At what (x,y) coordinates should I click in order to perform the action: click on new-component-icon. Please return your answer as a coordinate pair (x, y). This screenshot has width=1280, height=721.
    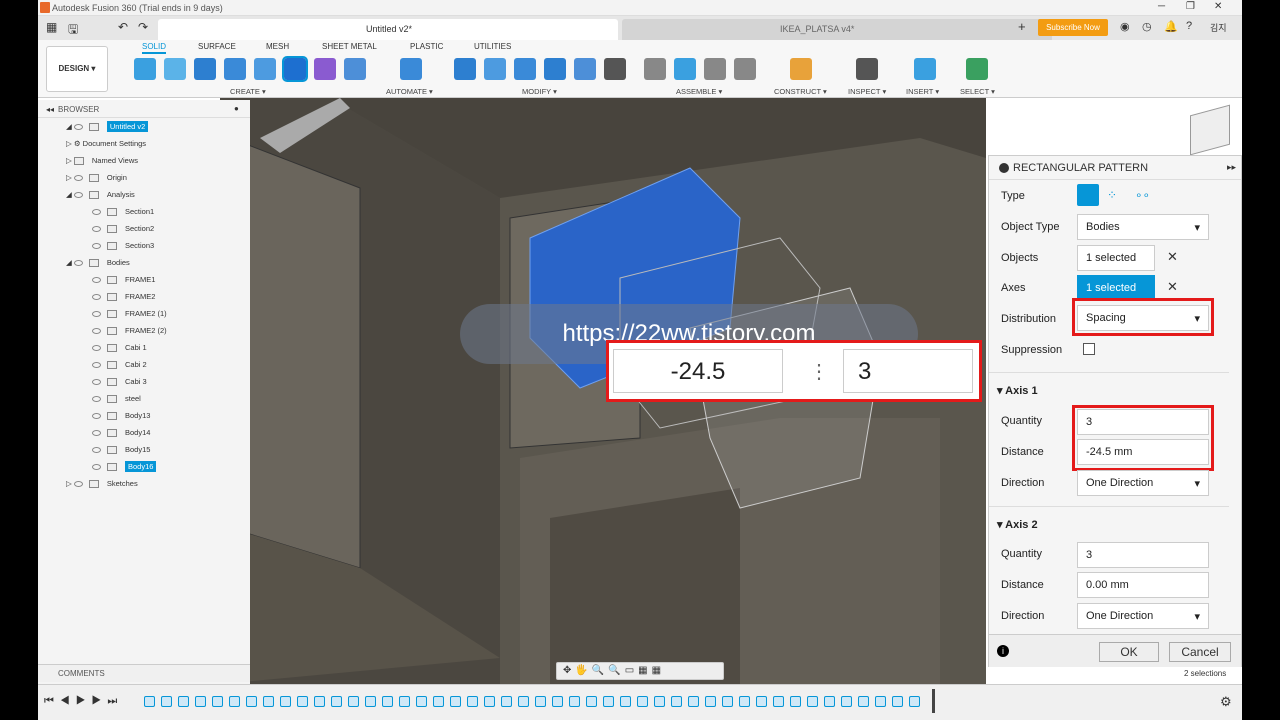
    Looking at the image, I should click on (145, 69).